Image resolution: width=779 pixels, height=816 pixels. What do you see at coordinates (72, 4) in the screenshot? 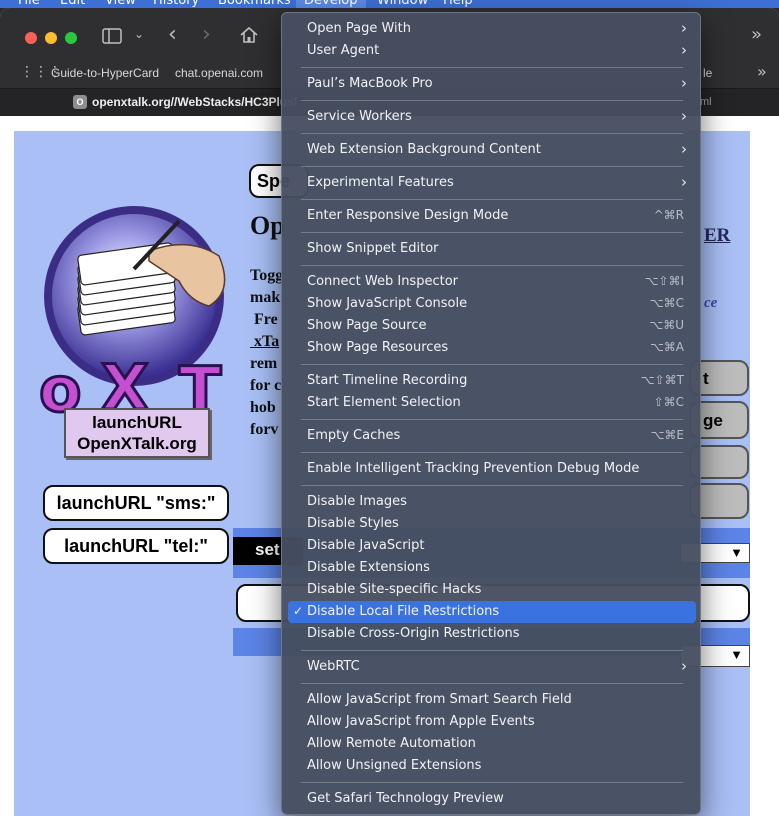
I see `menubar-edit: Edit` at bounding box center [72, 4].